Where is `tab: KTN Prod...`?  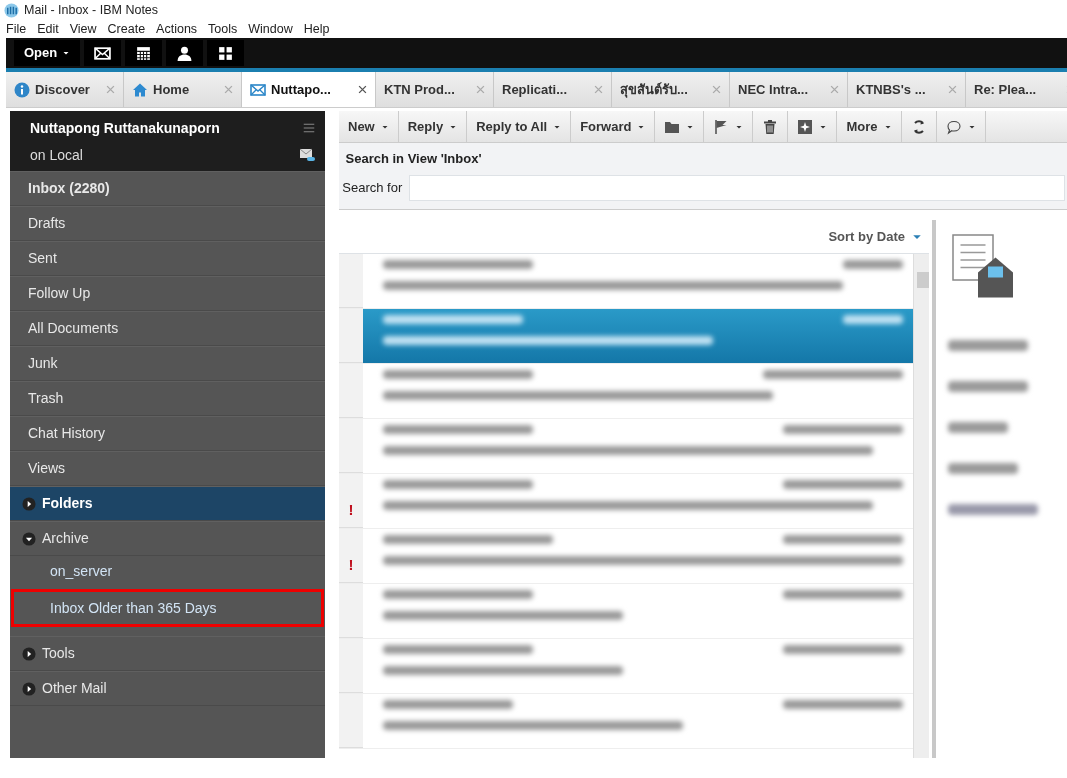 tab: KTN Prod... is located at coordinates (435, 89).